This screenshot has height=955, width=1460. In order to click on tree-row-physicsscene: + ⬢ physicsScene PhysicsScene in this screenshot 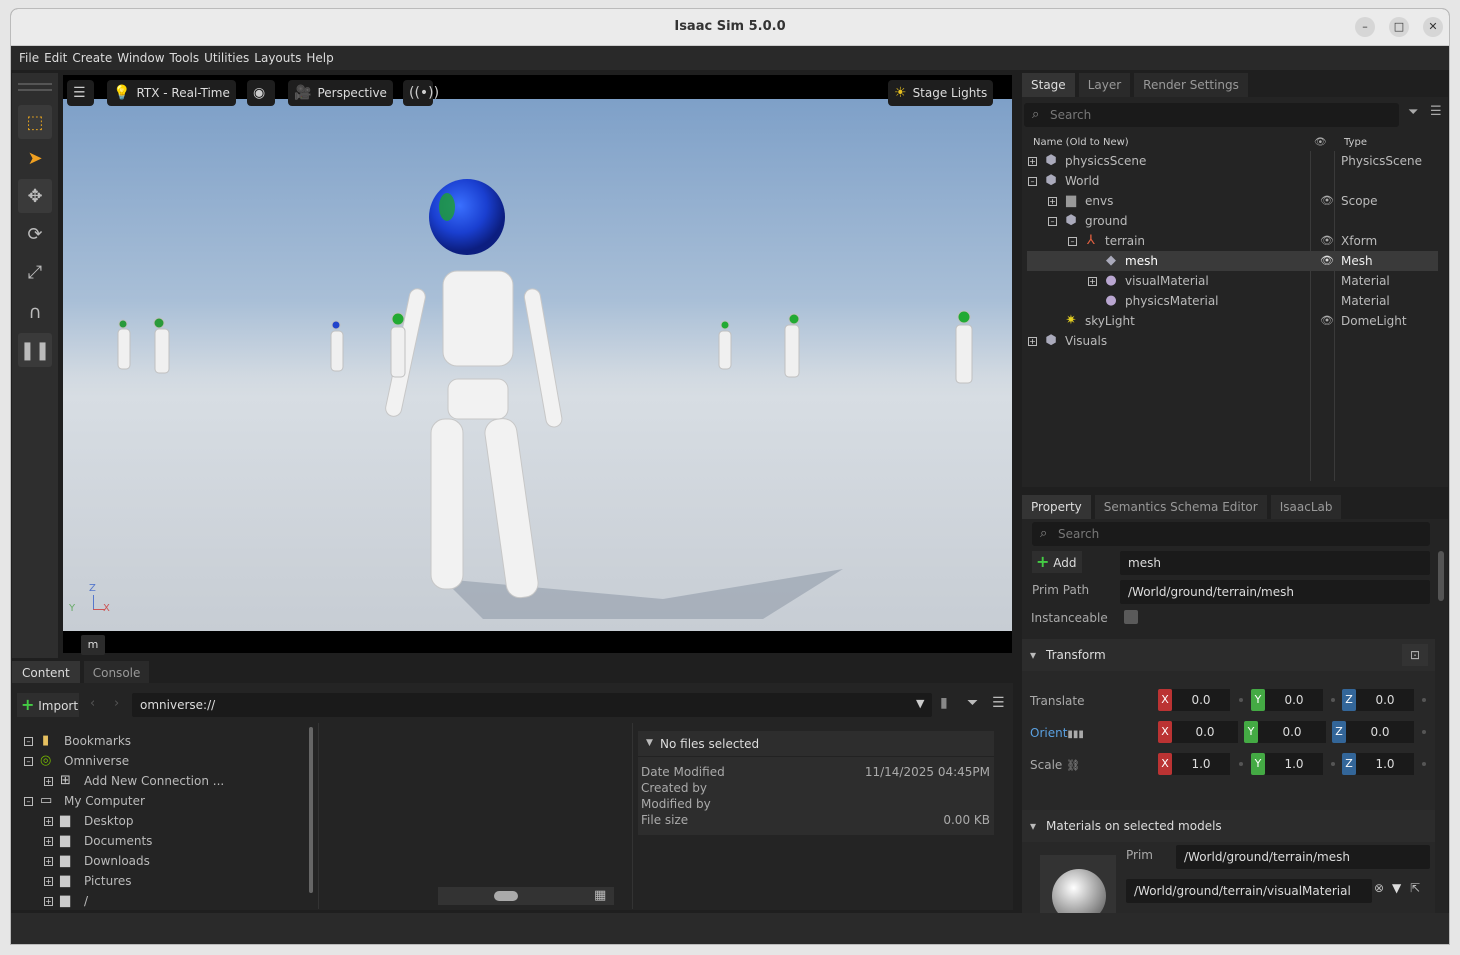, I will do `click(1232, 161)`.